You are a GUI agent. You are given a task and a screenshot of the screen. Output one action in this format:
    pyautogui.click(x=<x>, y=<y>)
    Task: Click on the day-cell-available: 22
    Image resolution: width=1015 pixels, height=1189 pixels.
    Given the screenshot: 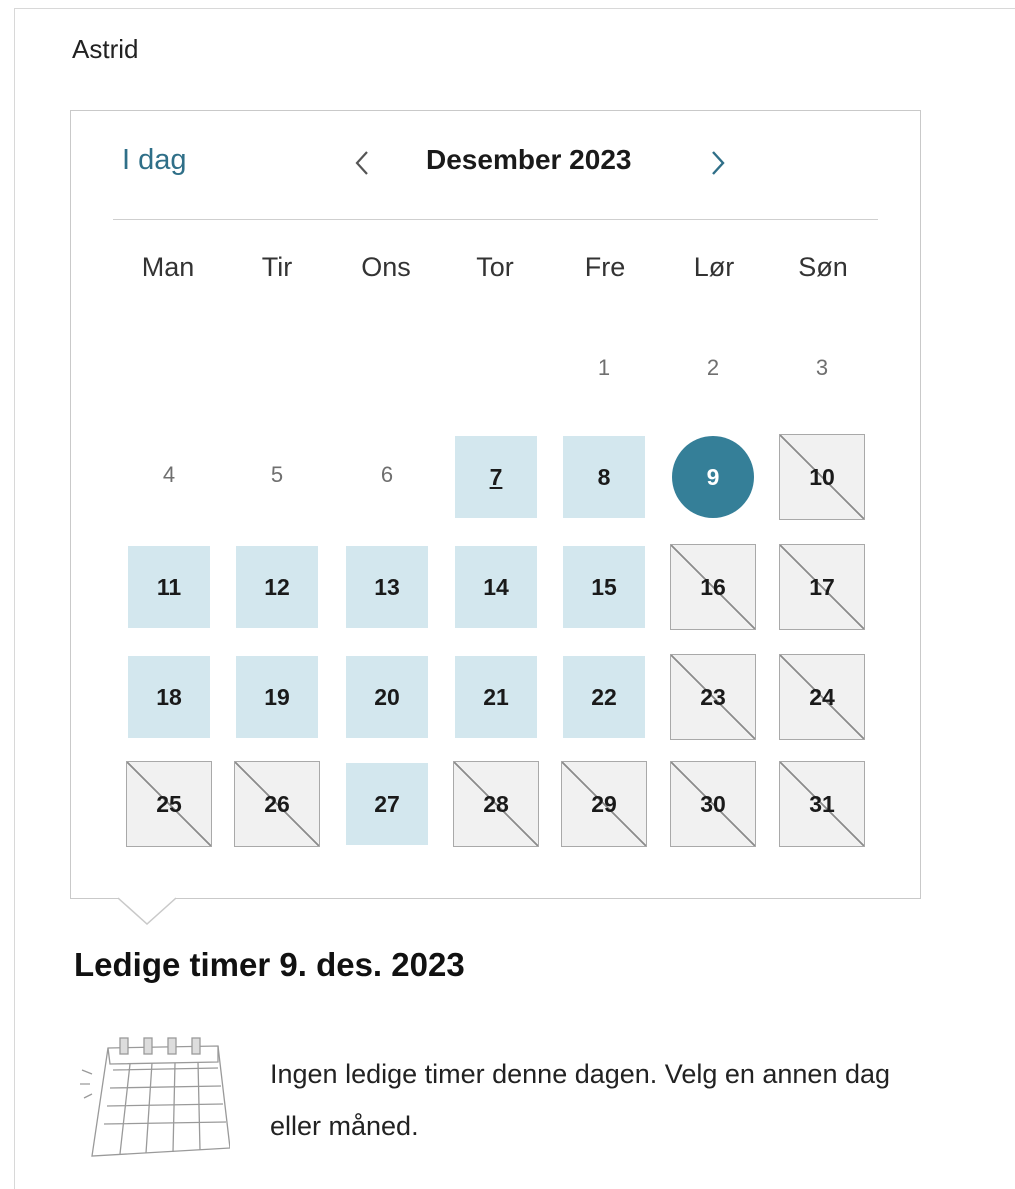 What is the action you would take?
    pyautogui.click(x=604, y=697)
    